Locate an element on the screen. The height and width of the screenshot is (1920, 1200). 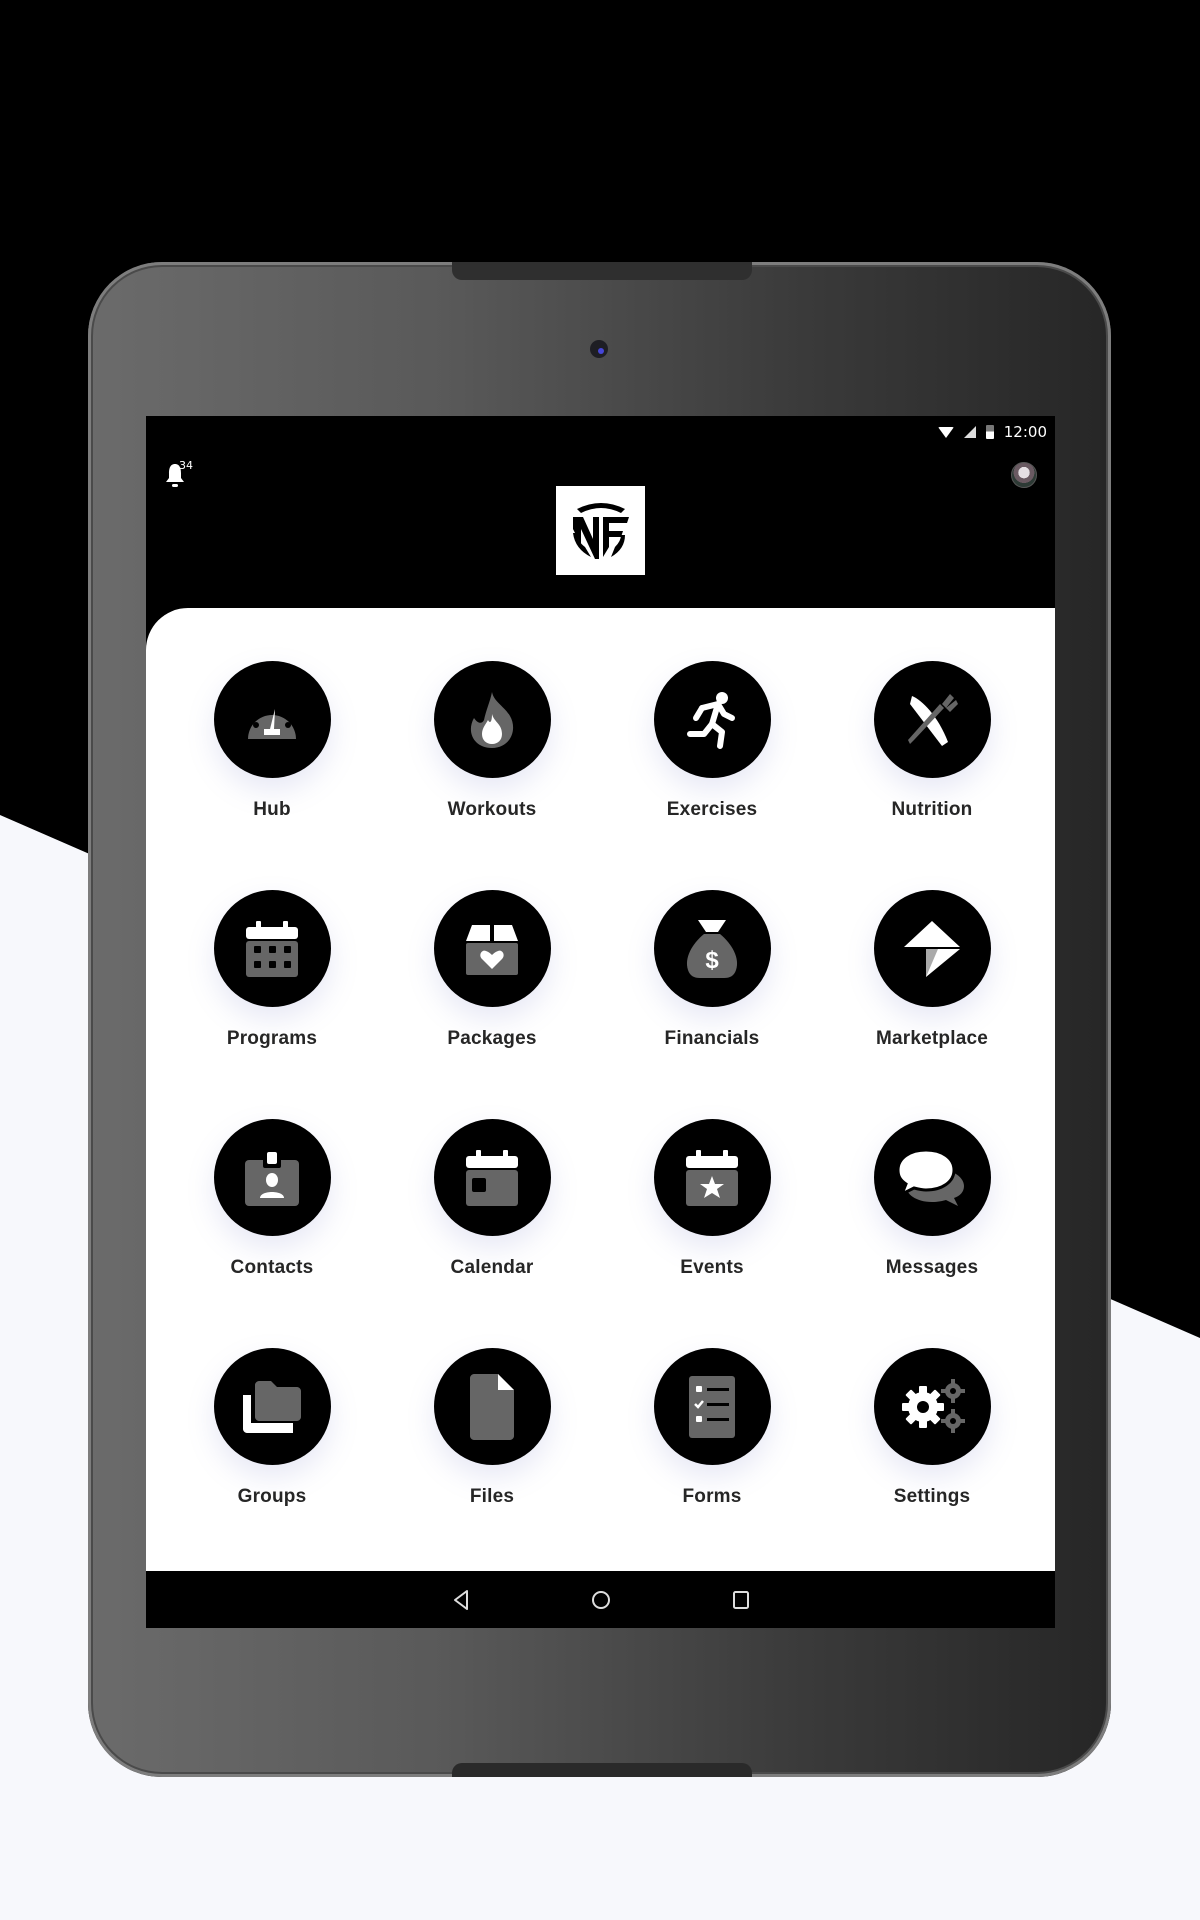
menu-item-hub: Hub is located at coordinates (272, 751).